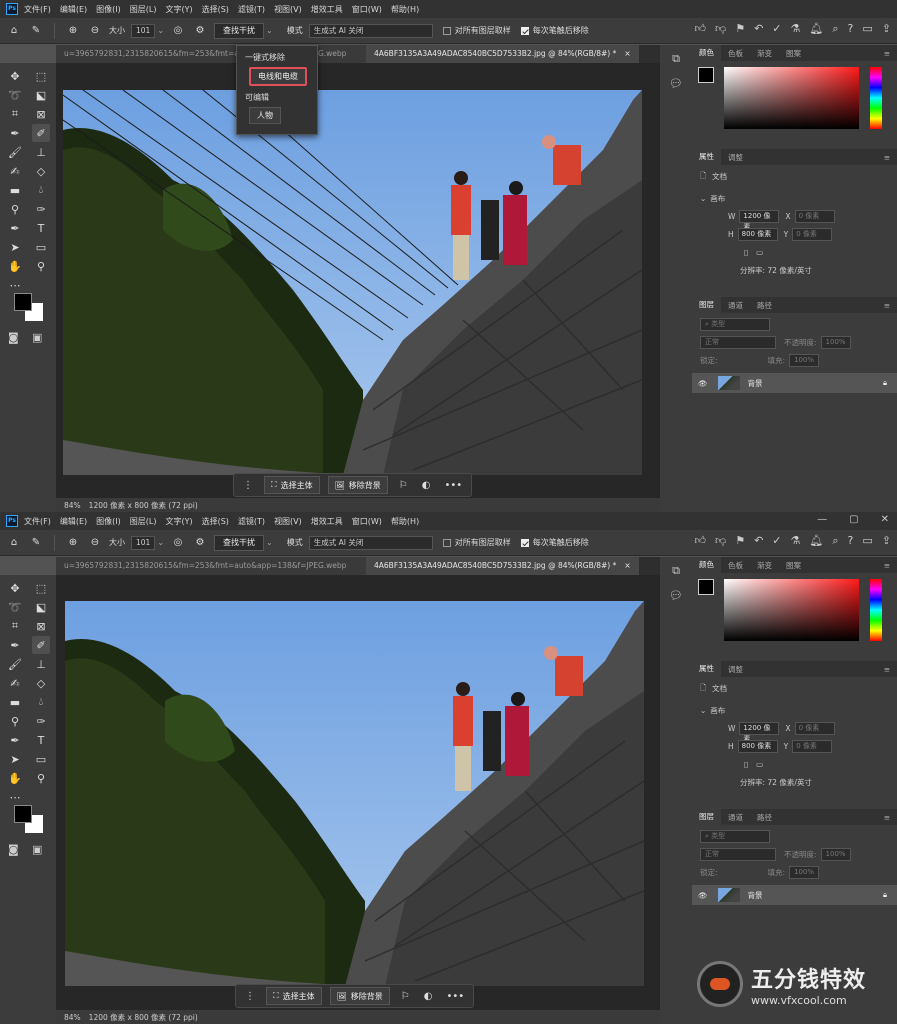  Describe the element at coordinates (239, 542) in the screenshot. I see `find-distractions-button: 查找干扰` at that location.